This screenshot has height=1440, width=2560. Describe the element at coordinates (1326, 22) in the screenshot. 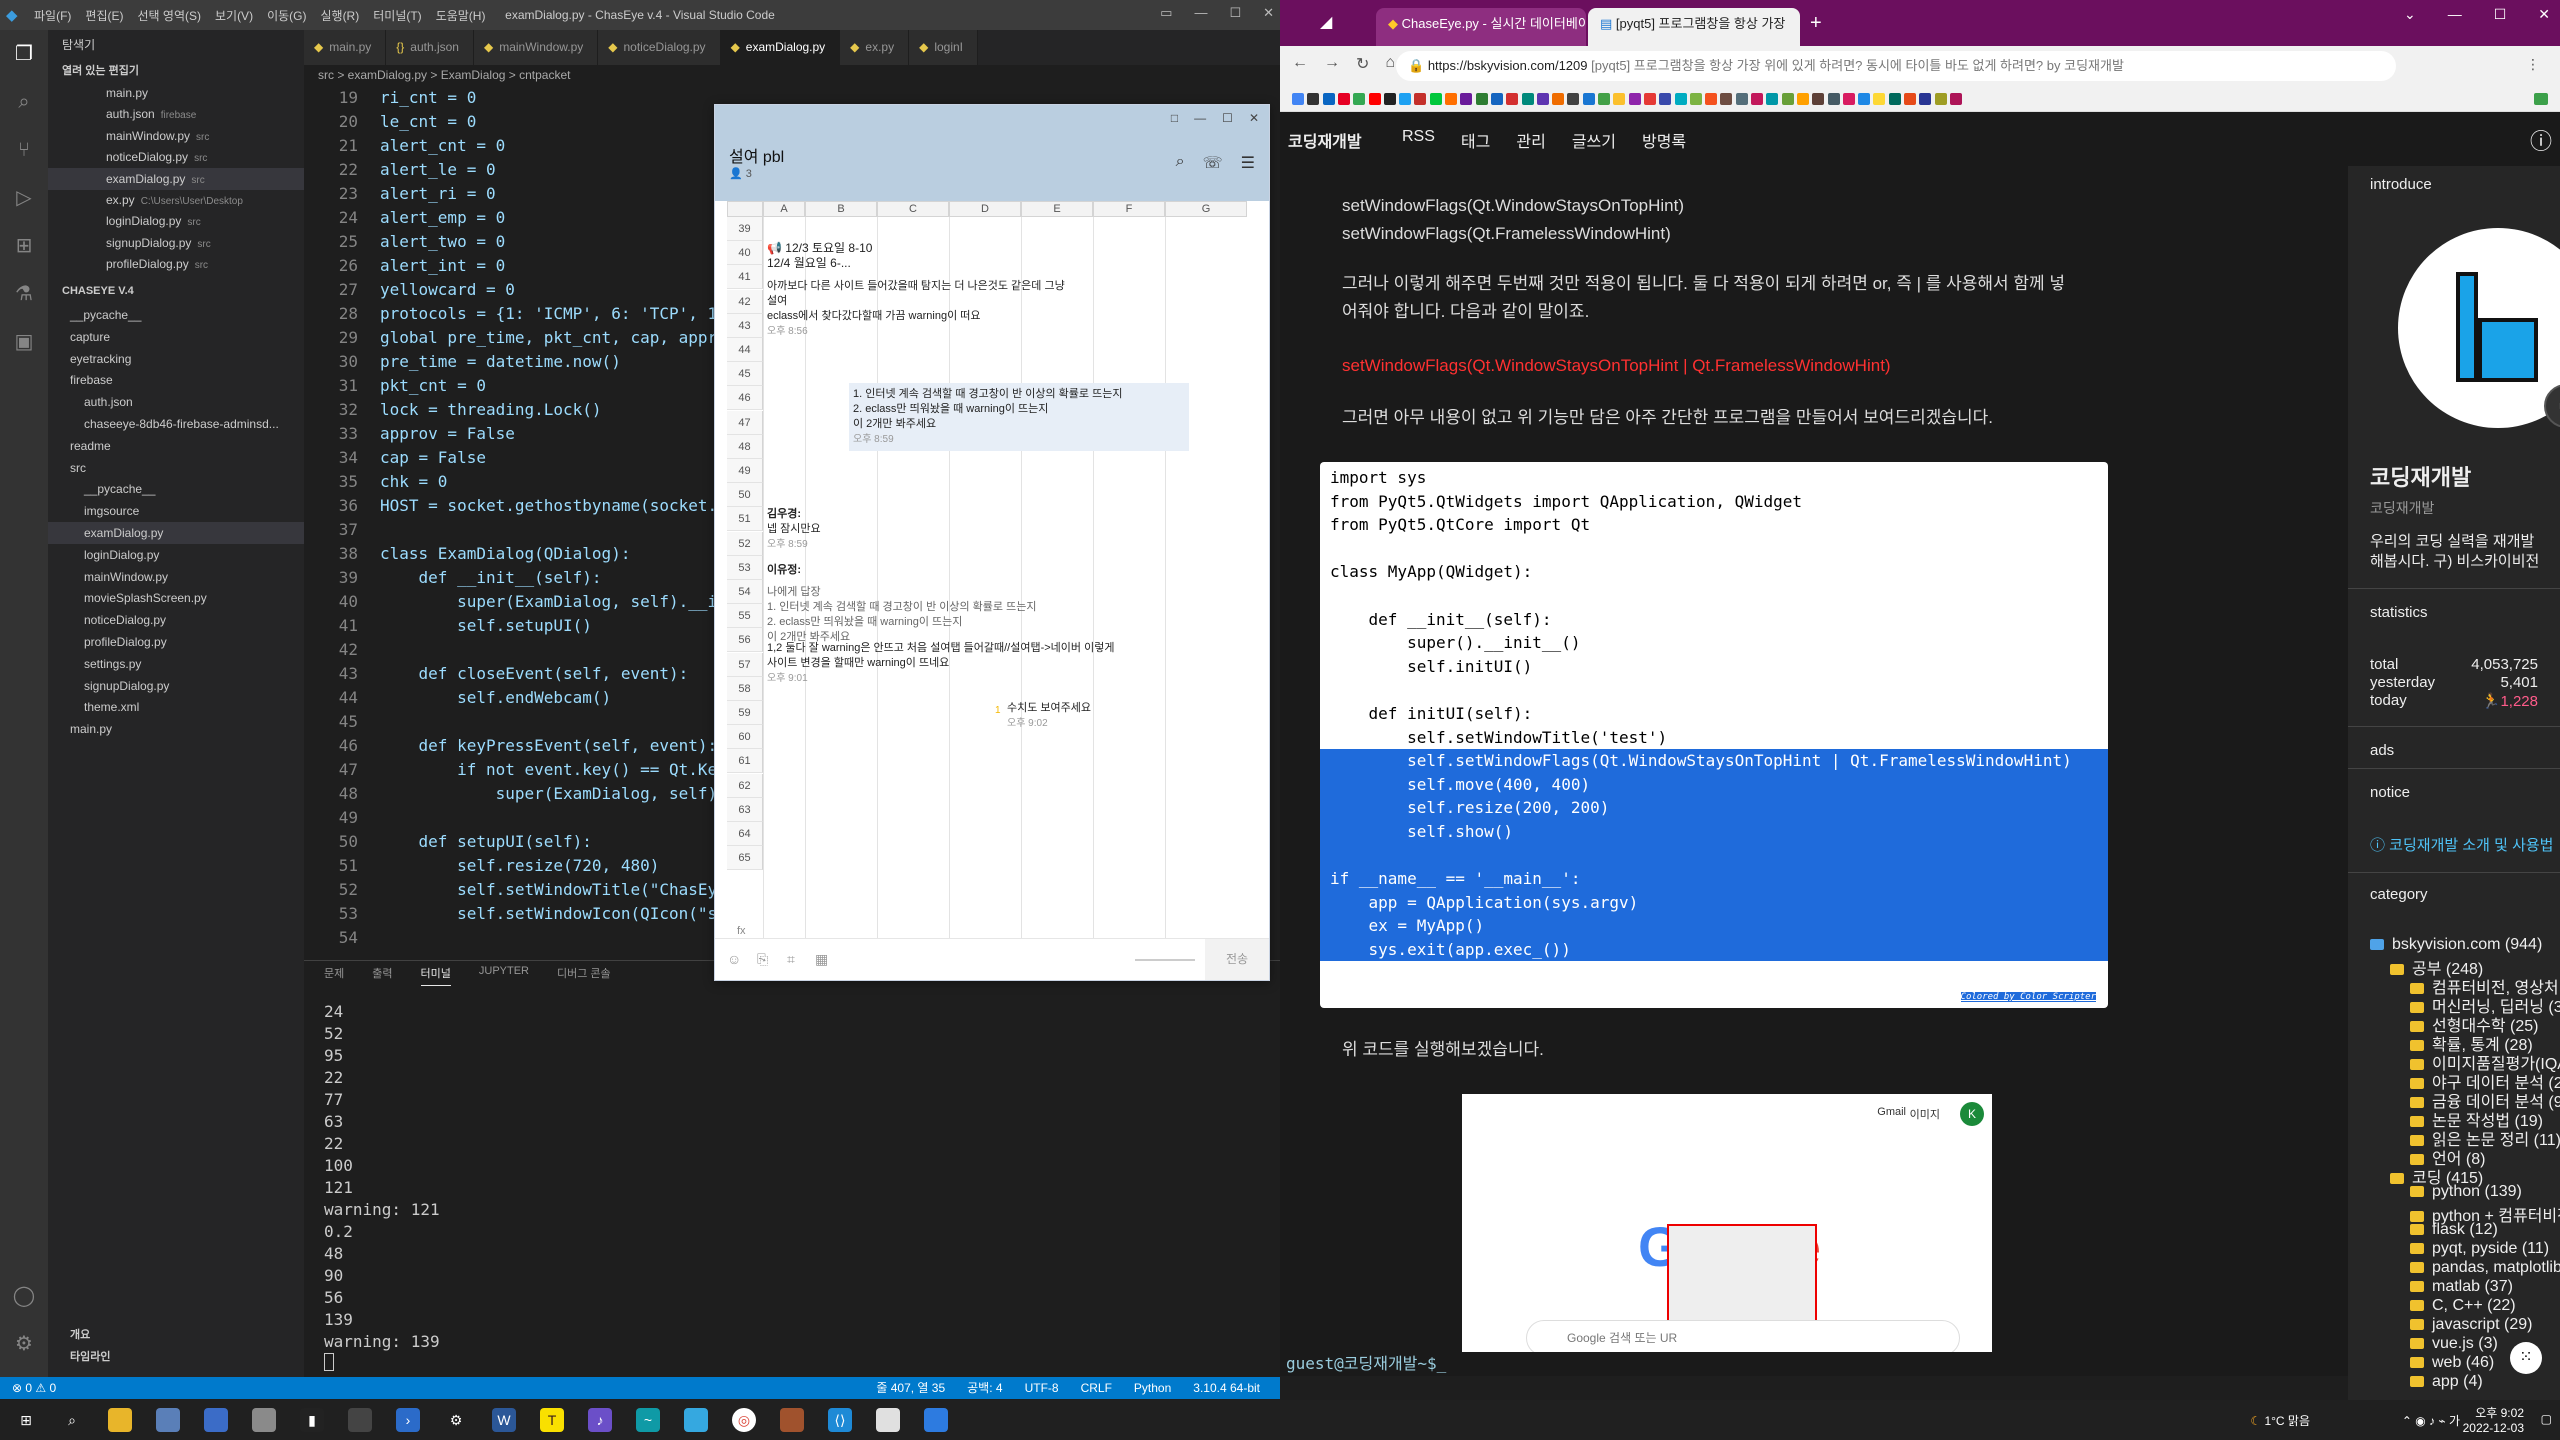

I see `chrome-menu-icon: ◢` at that location.